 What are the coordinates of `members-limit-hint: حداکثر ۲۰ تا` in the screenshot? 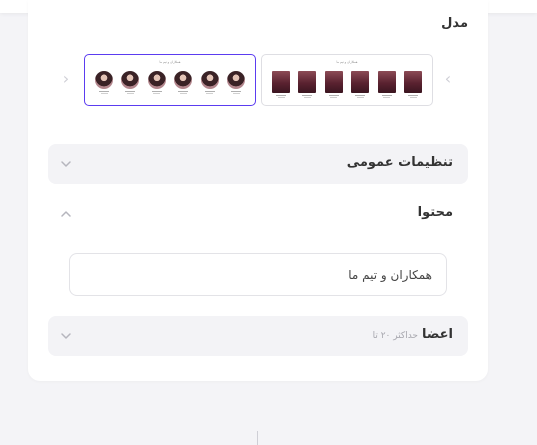 It's located at (395, 336).